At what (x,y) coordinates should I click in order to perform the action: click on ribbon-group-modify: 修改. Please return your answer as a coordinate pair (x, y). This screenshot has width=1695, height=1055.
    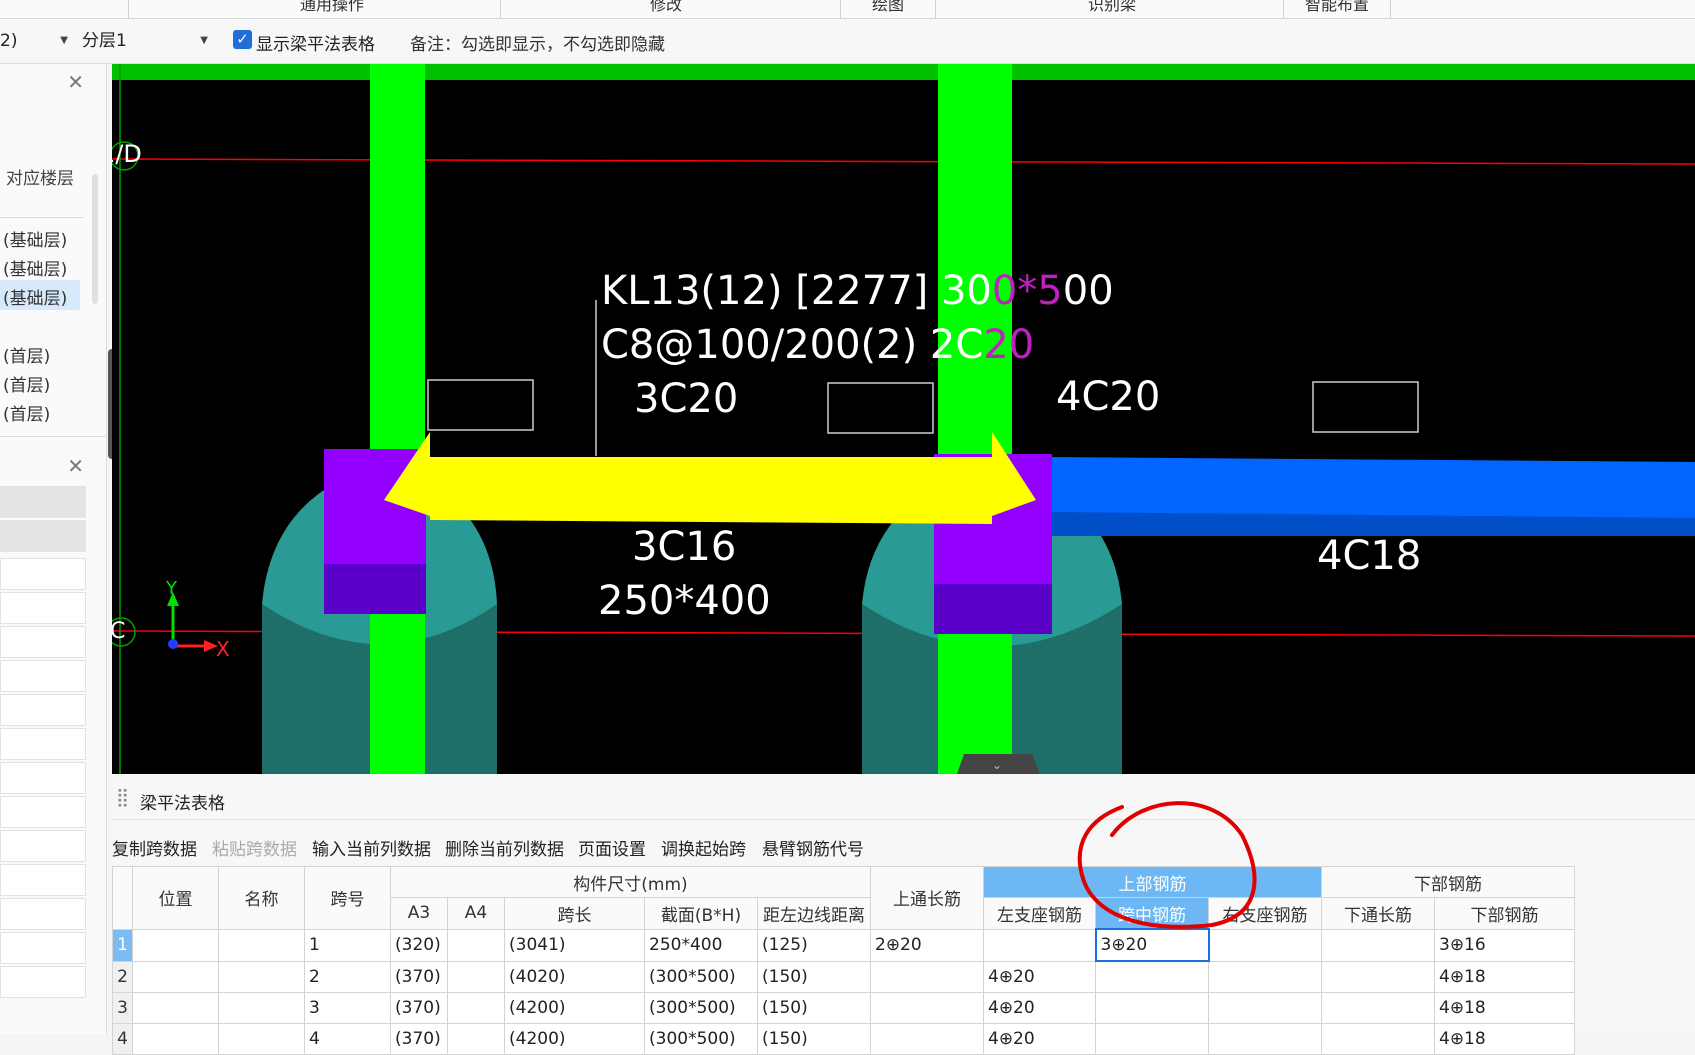
    Looking at the image, I should click on (666, 7).